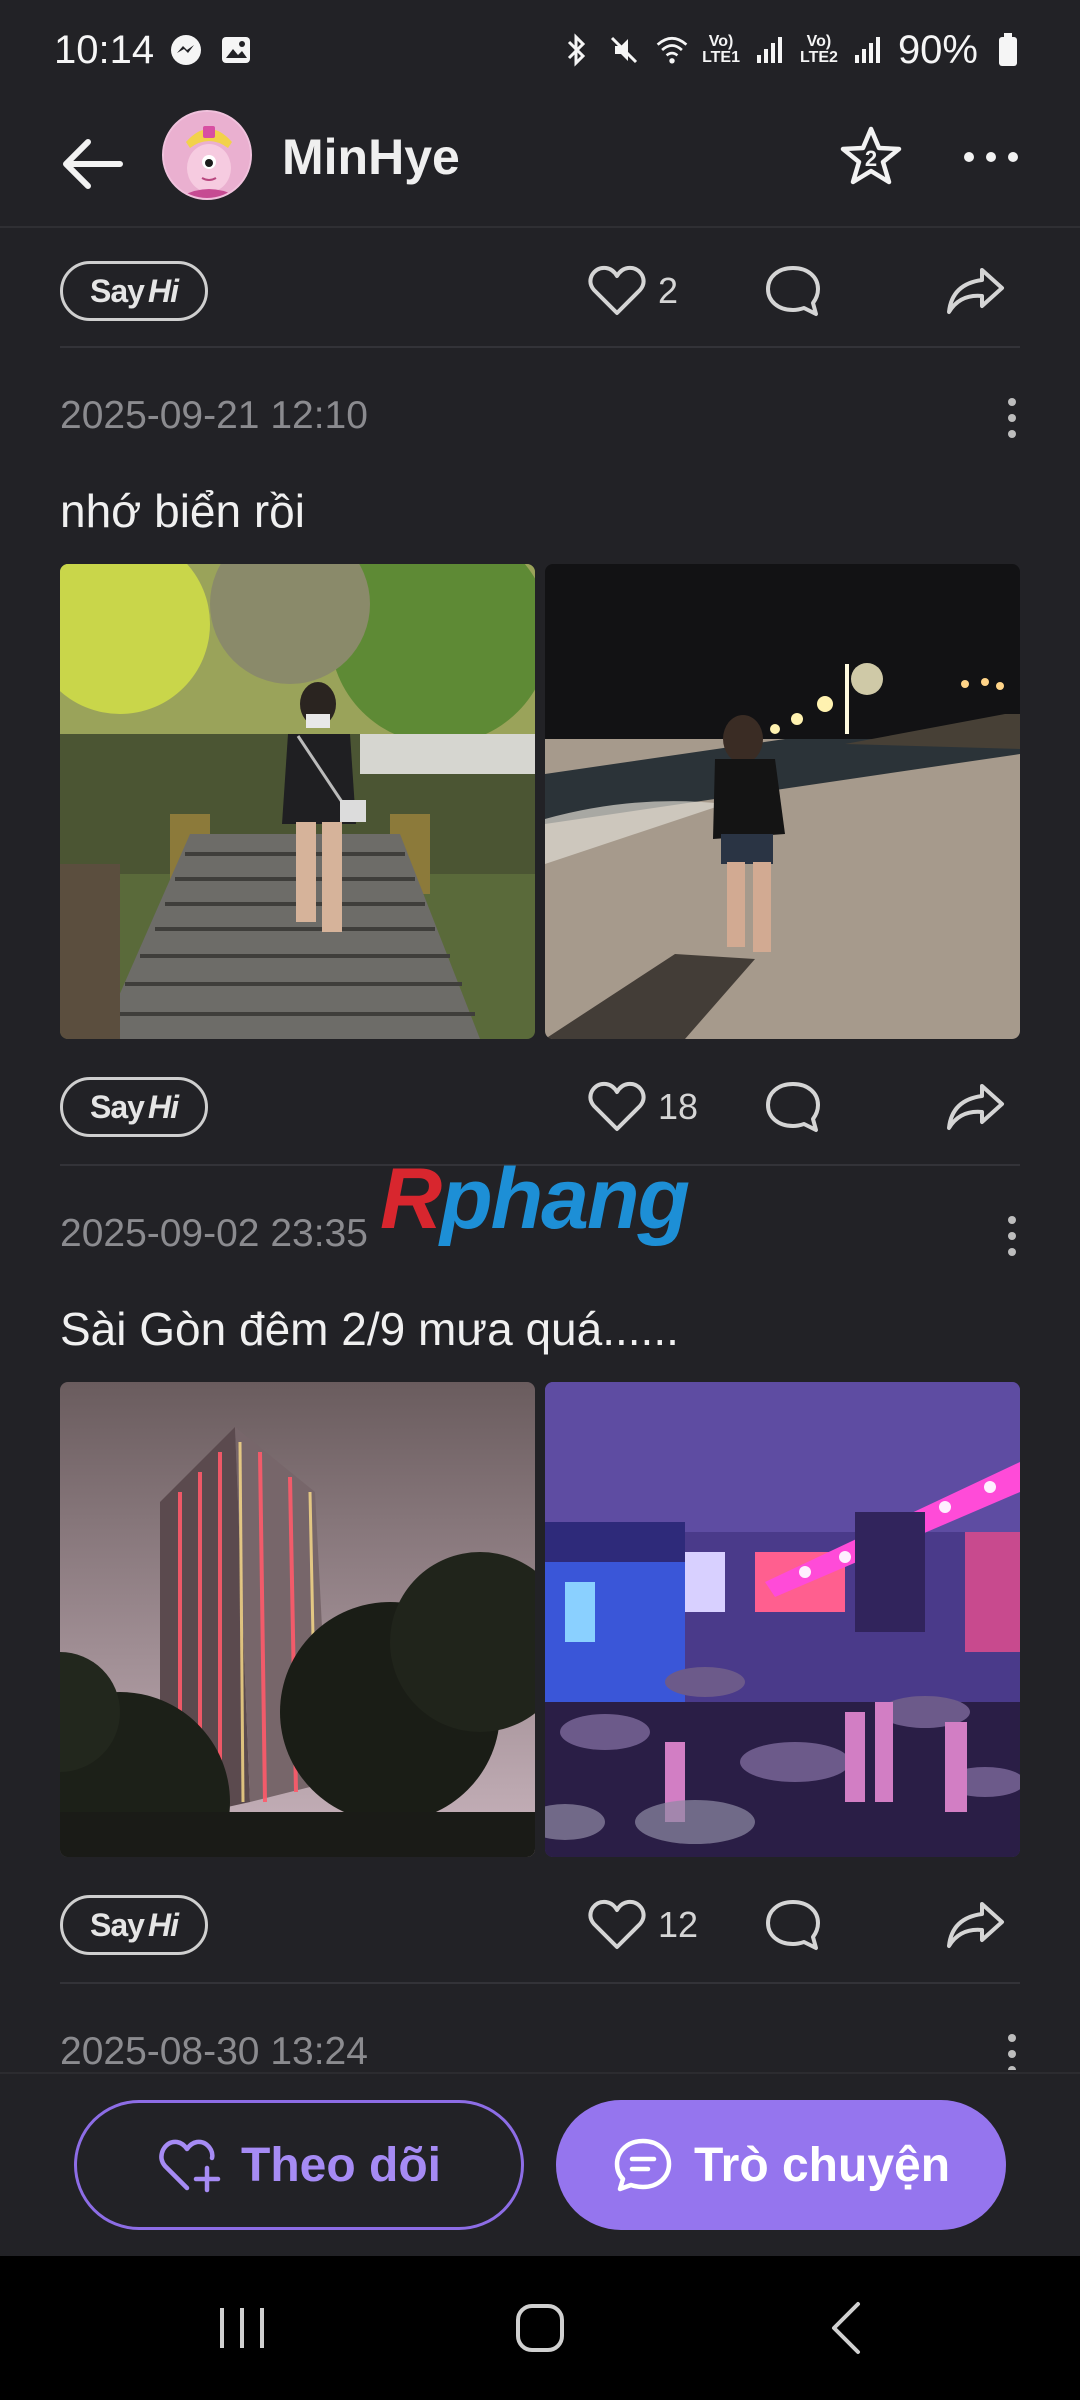 This screenshot has height=2400, width=1080. What do you see at coordinates (214, 1233) in the screenshot?
I see `post-date: 2025-09-02 23:35` at bounding box center [214, 1233].